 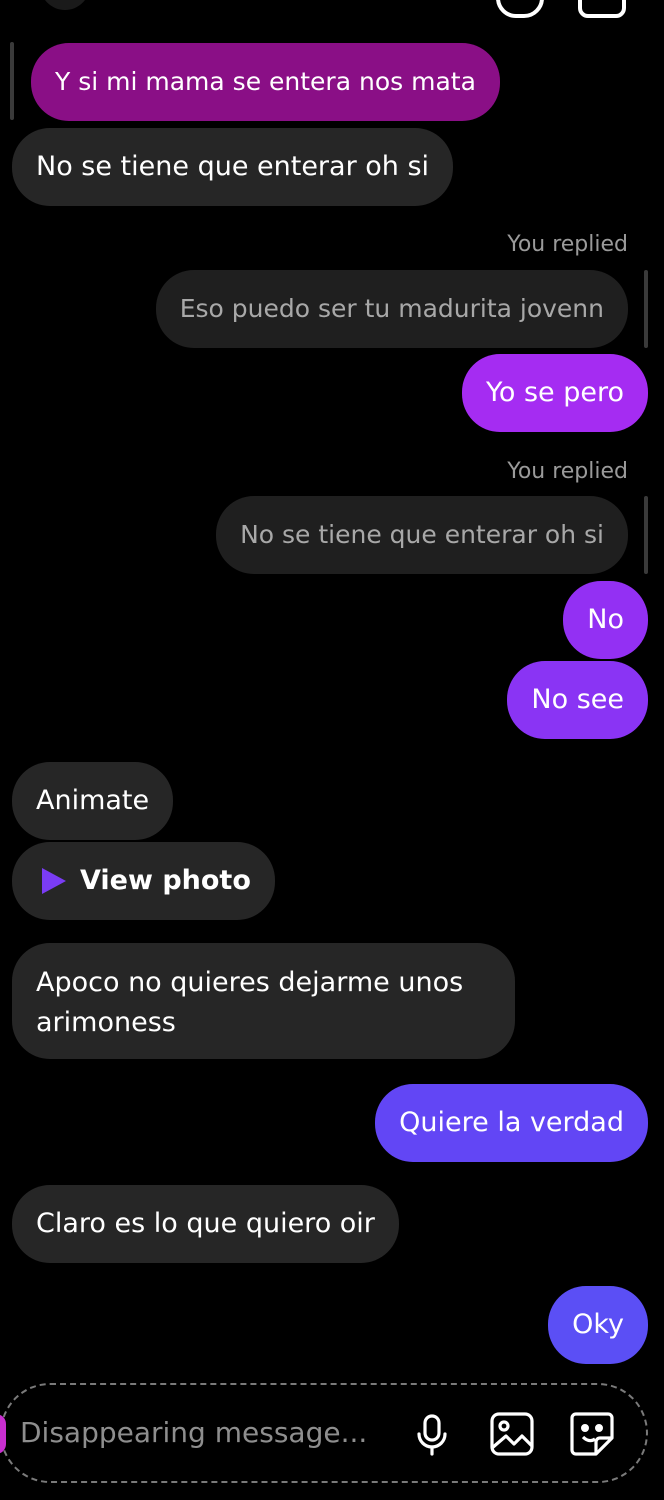 I want to click on header-avatar-partial, so click(x=65, y=5).